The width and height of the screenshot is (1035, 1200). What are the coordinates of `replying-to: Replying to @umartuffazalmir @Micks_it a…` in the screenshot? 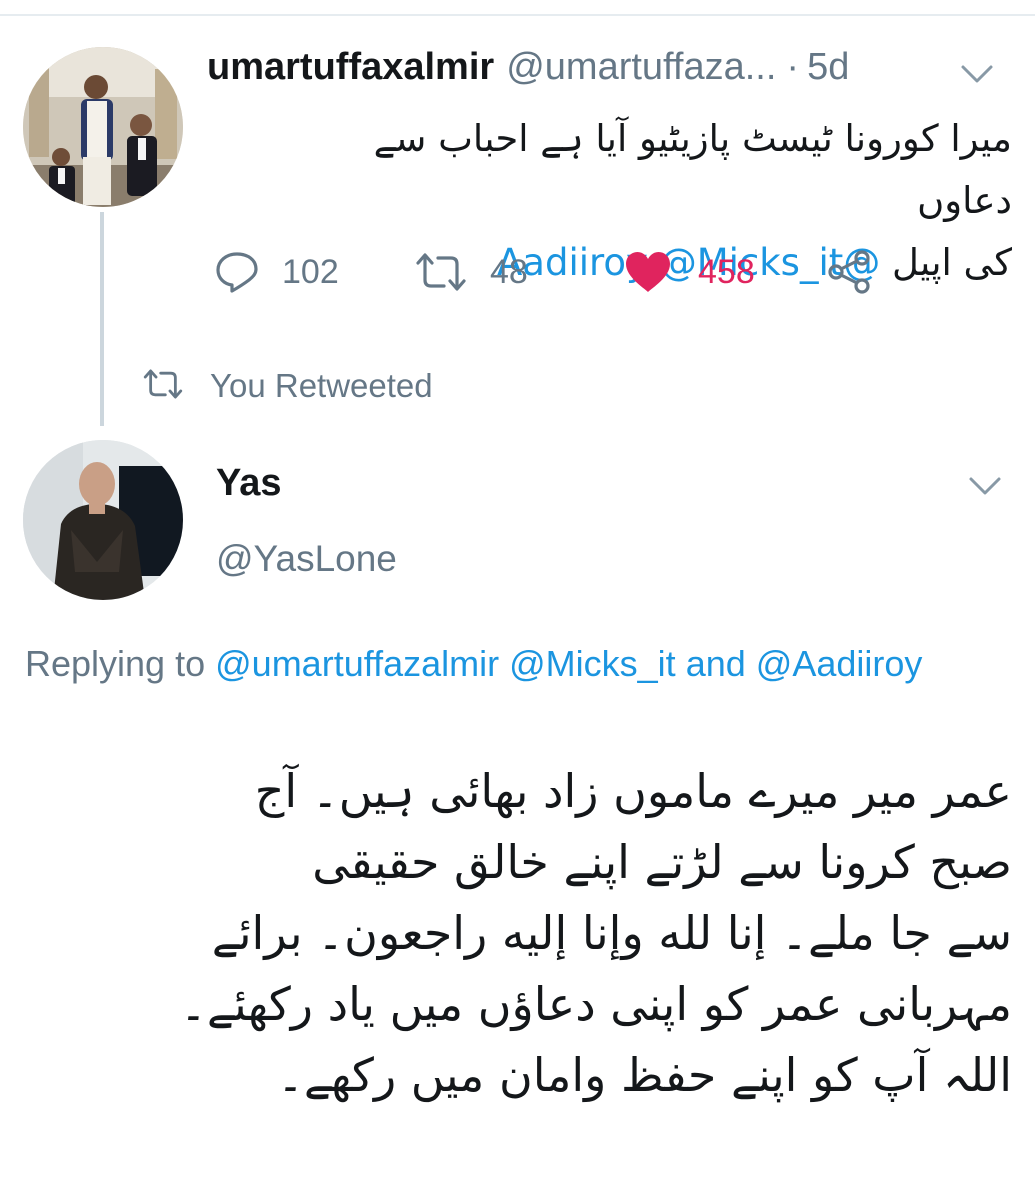 It's located at (520, 664).